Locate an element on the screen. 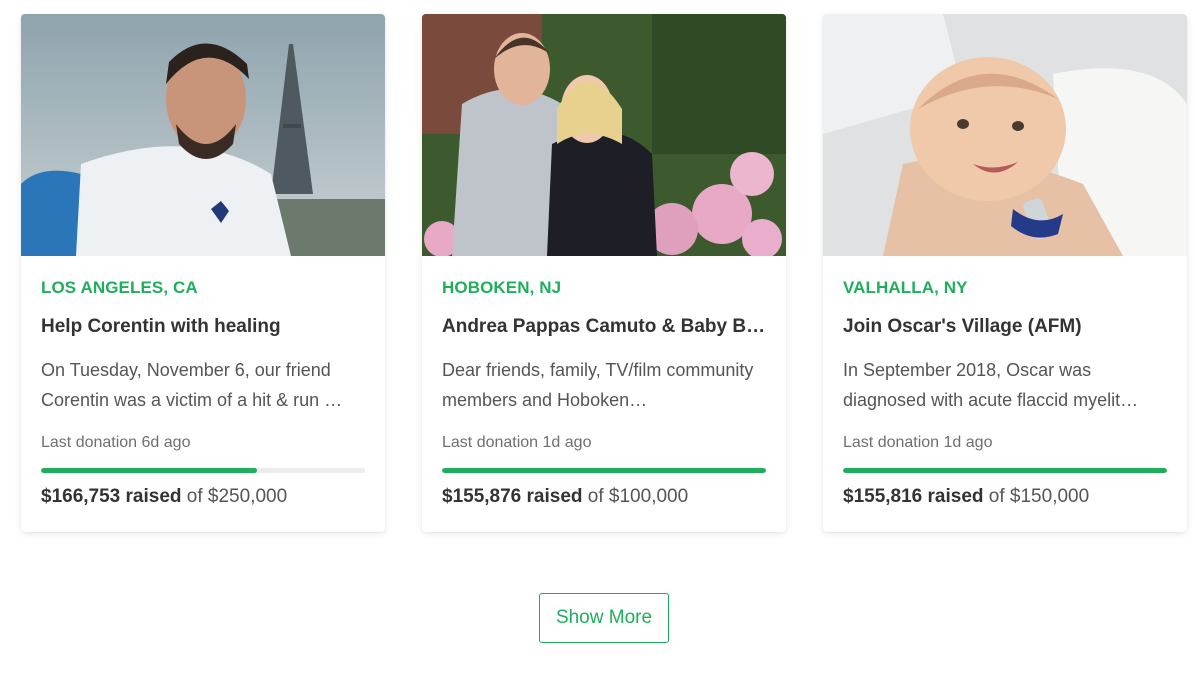 This screenshot has width=1195, height=699. raised-amount: $155,876 raised is located at coordinates (512, 496).